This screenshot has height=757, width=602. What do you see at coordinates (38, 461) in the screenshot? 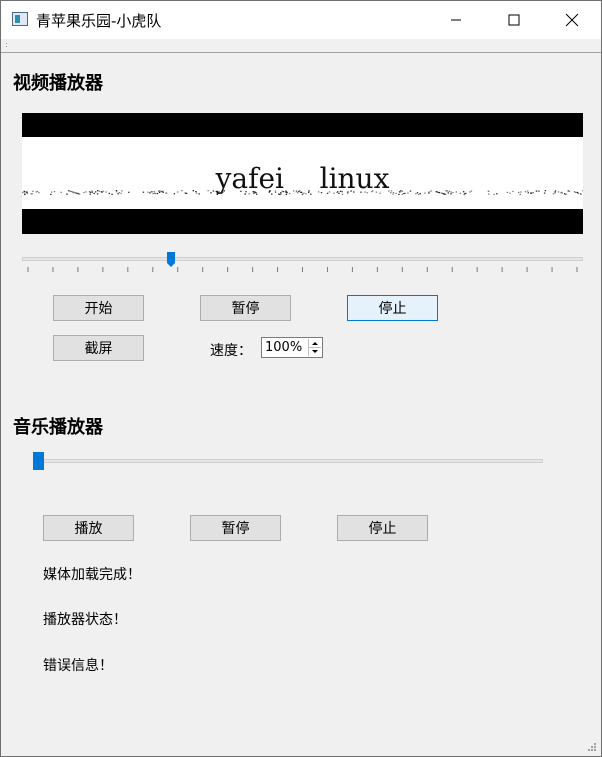
I see `music-slider-handle` at bounding box center [38, 461].